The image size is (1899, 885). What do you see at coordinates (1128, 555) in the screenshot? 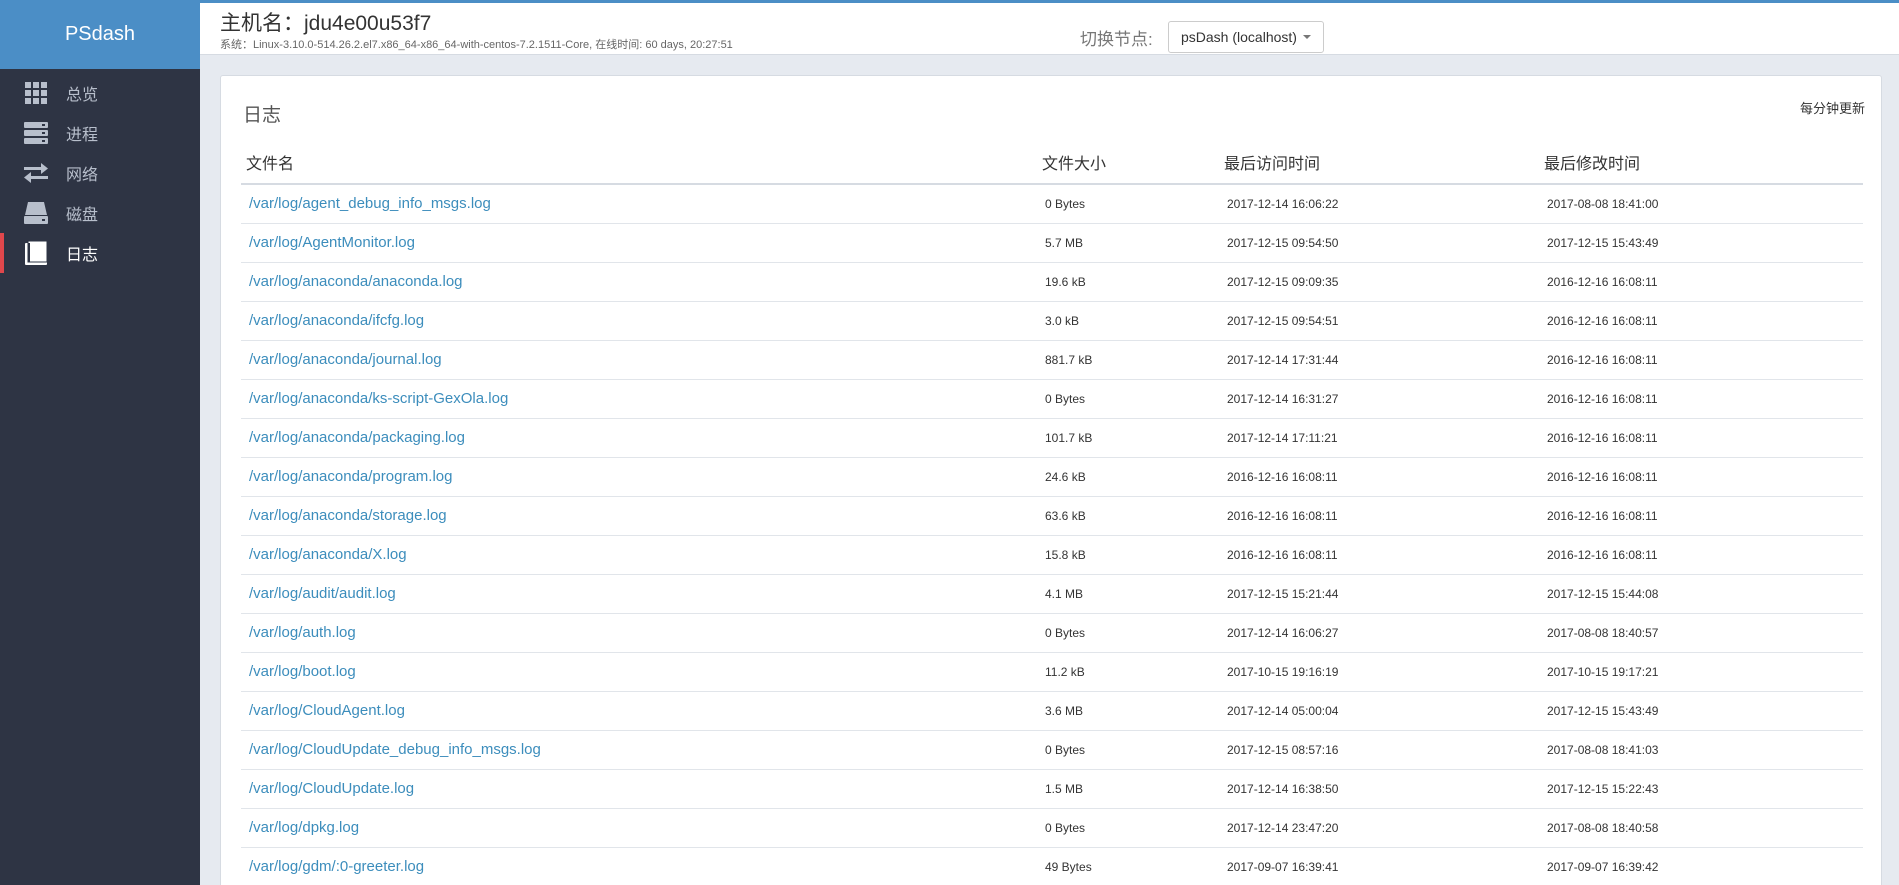
I see `file-size: 15.8 kB` at bounding box center [1128, 555].